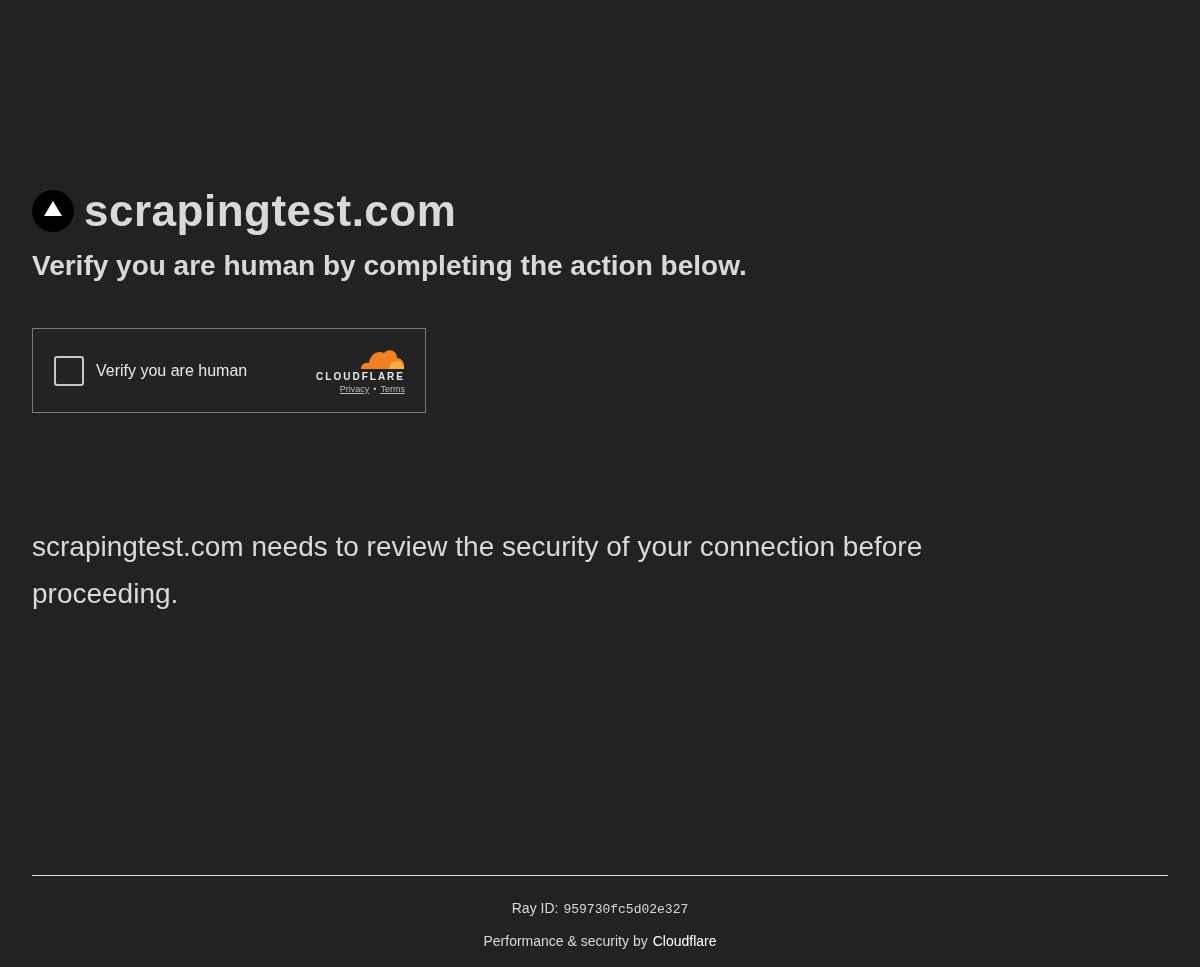  I want to click on brand-name: CLOUDFLARE, so click(360, 376).